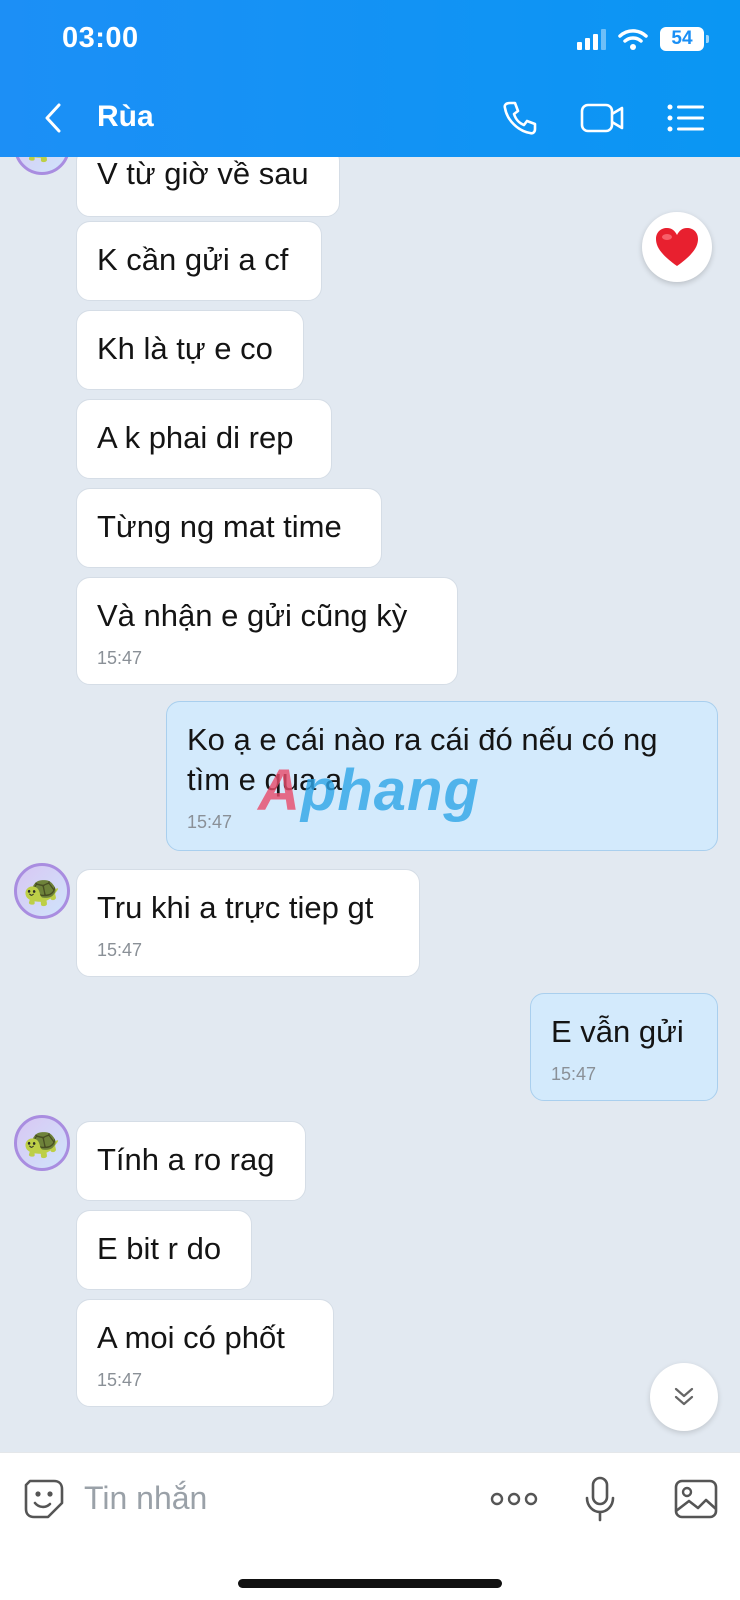 The height and width of the screenshot is (1600, 740). I want to click on message-bubble: A moi có phốt 15:47, so click(205, 1353).